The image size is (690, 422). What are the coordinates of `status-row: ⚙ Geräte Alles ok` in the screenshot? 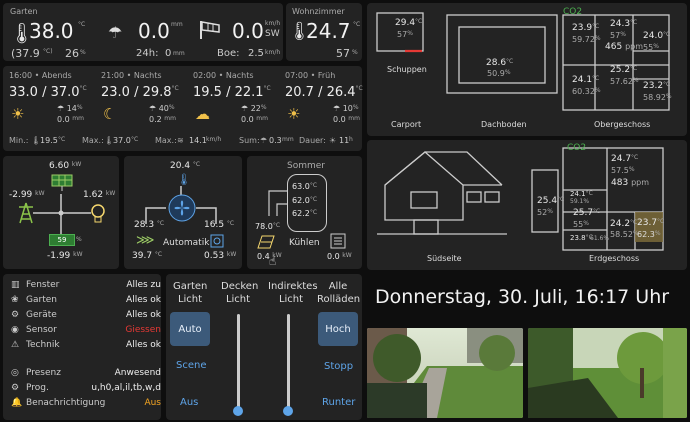 It's located at (86, 317).